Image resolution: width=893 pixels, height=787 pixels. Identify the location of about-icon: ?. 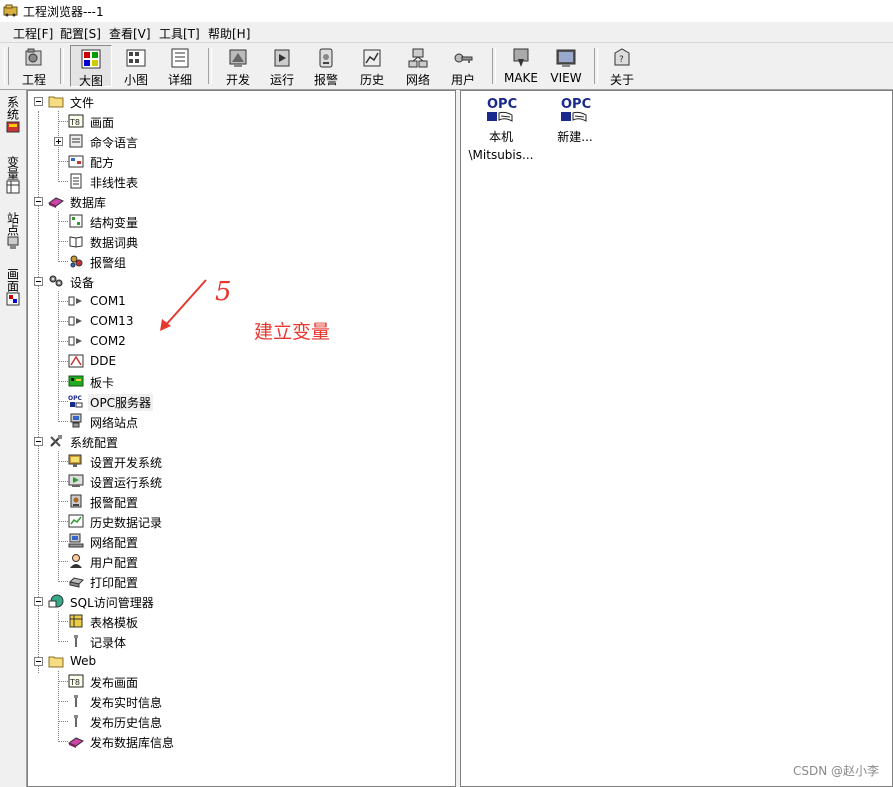
(622, 57).